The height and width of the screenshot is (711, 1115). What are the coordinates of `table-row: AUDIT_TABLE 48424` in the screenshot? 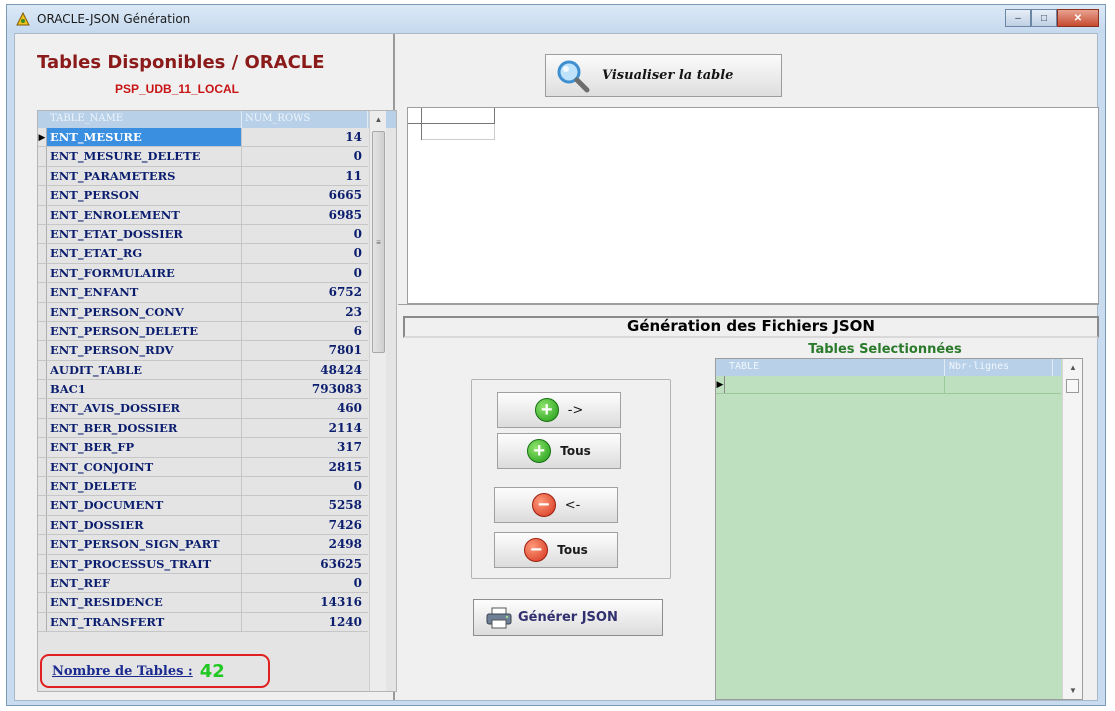 It's located at (203, 370).